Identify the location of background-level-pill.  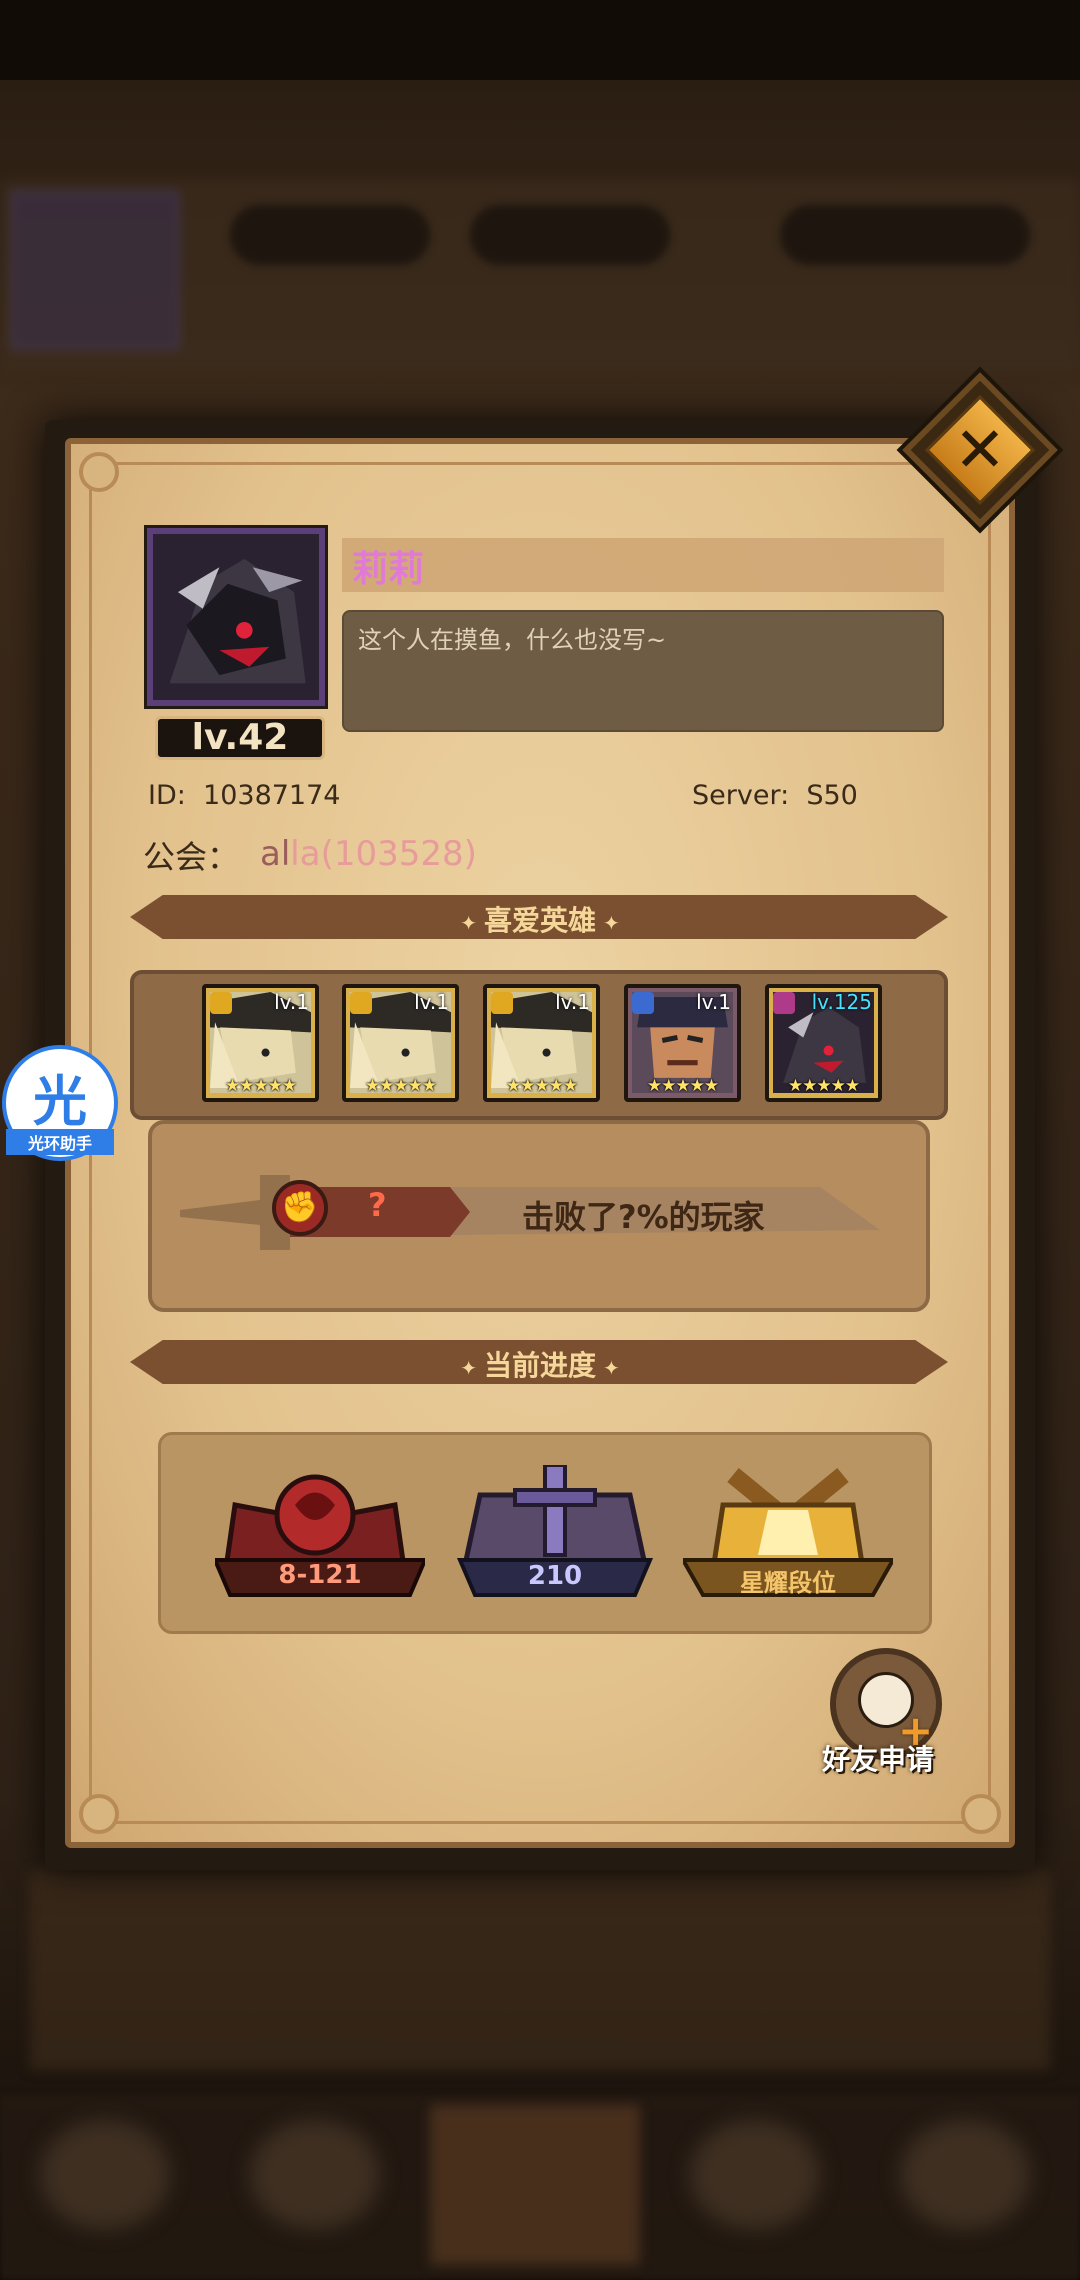
(330, 235).